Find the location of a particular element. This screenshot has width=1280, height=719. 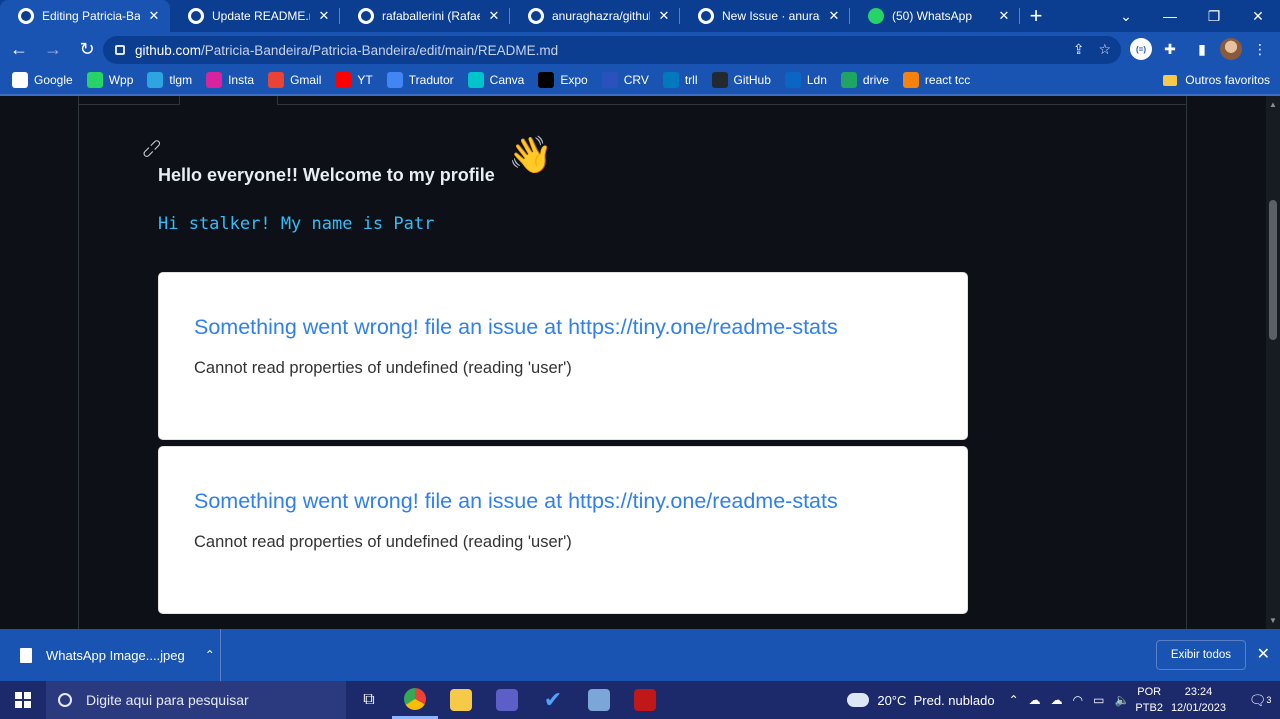

bookmark-item: react tcc is located at coordinates (936, 80).